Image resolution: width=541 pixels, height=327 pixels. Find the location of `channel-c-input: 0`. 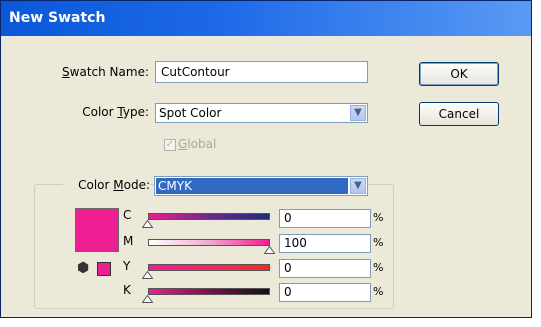

channel-c-input: 0 is located at coordinates (325, 218).